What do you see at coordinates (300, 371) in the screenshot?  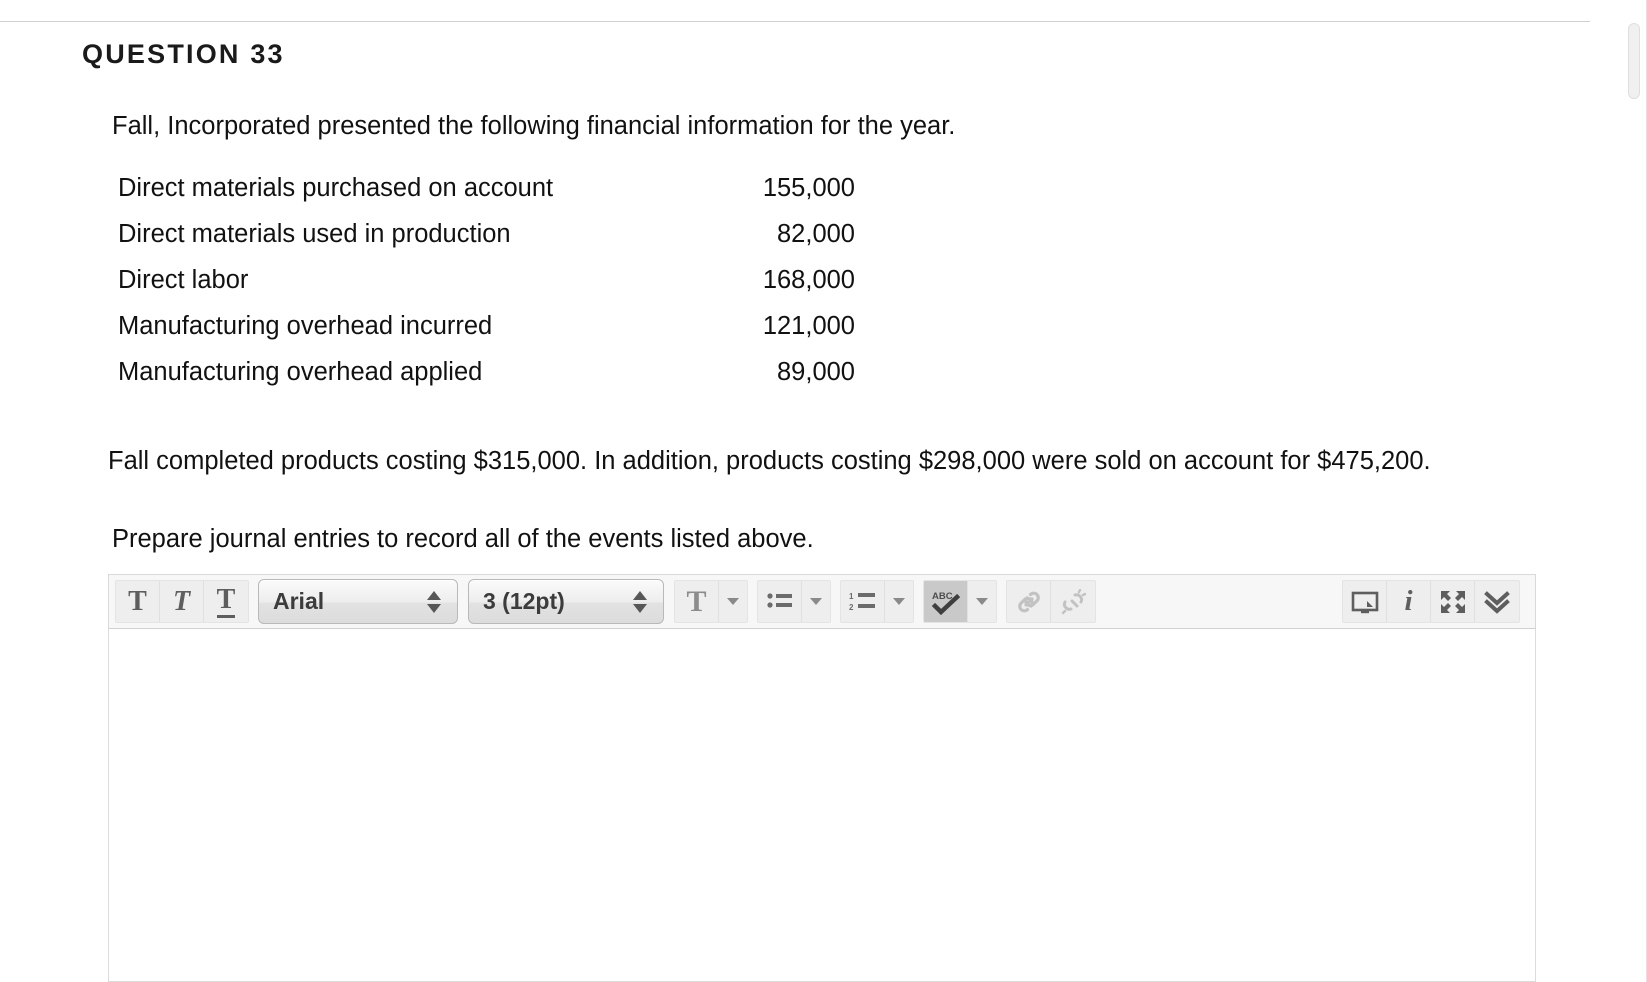 I see `row-label: Manufacturing overhead applied` at bounding box center [300, 371].